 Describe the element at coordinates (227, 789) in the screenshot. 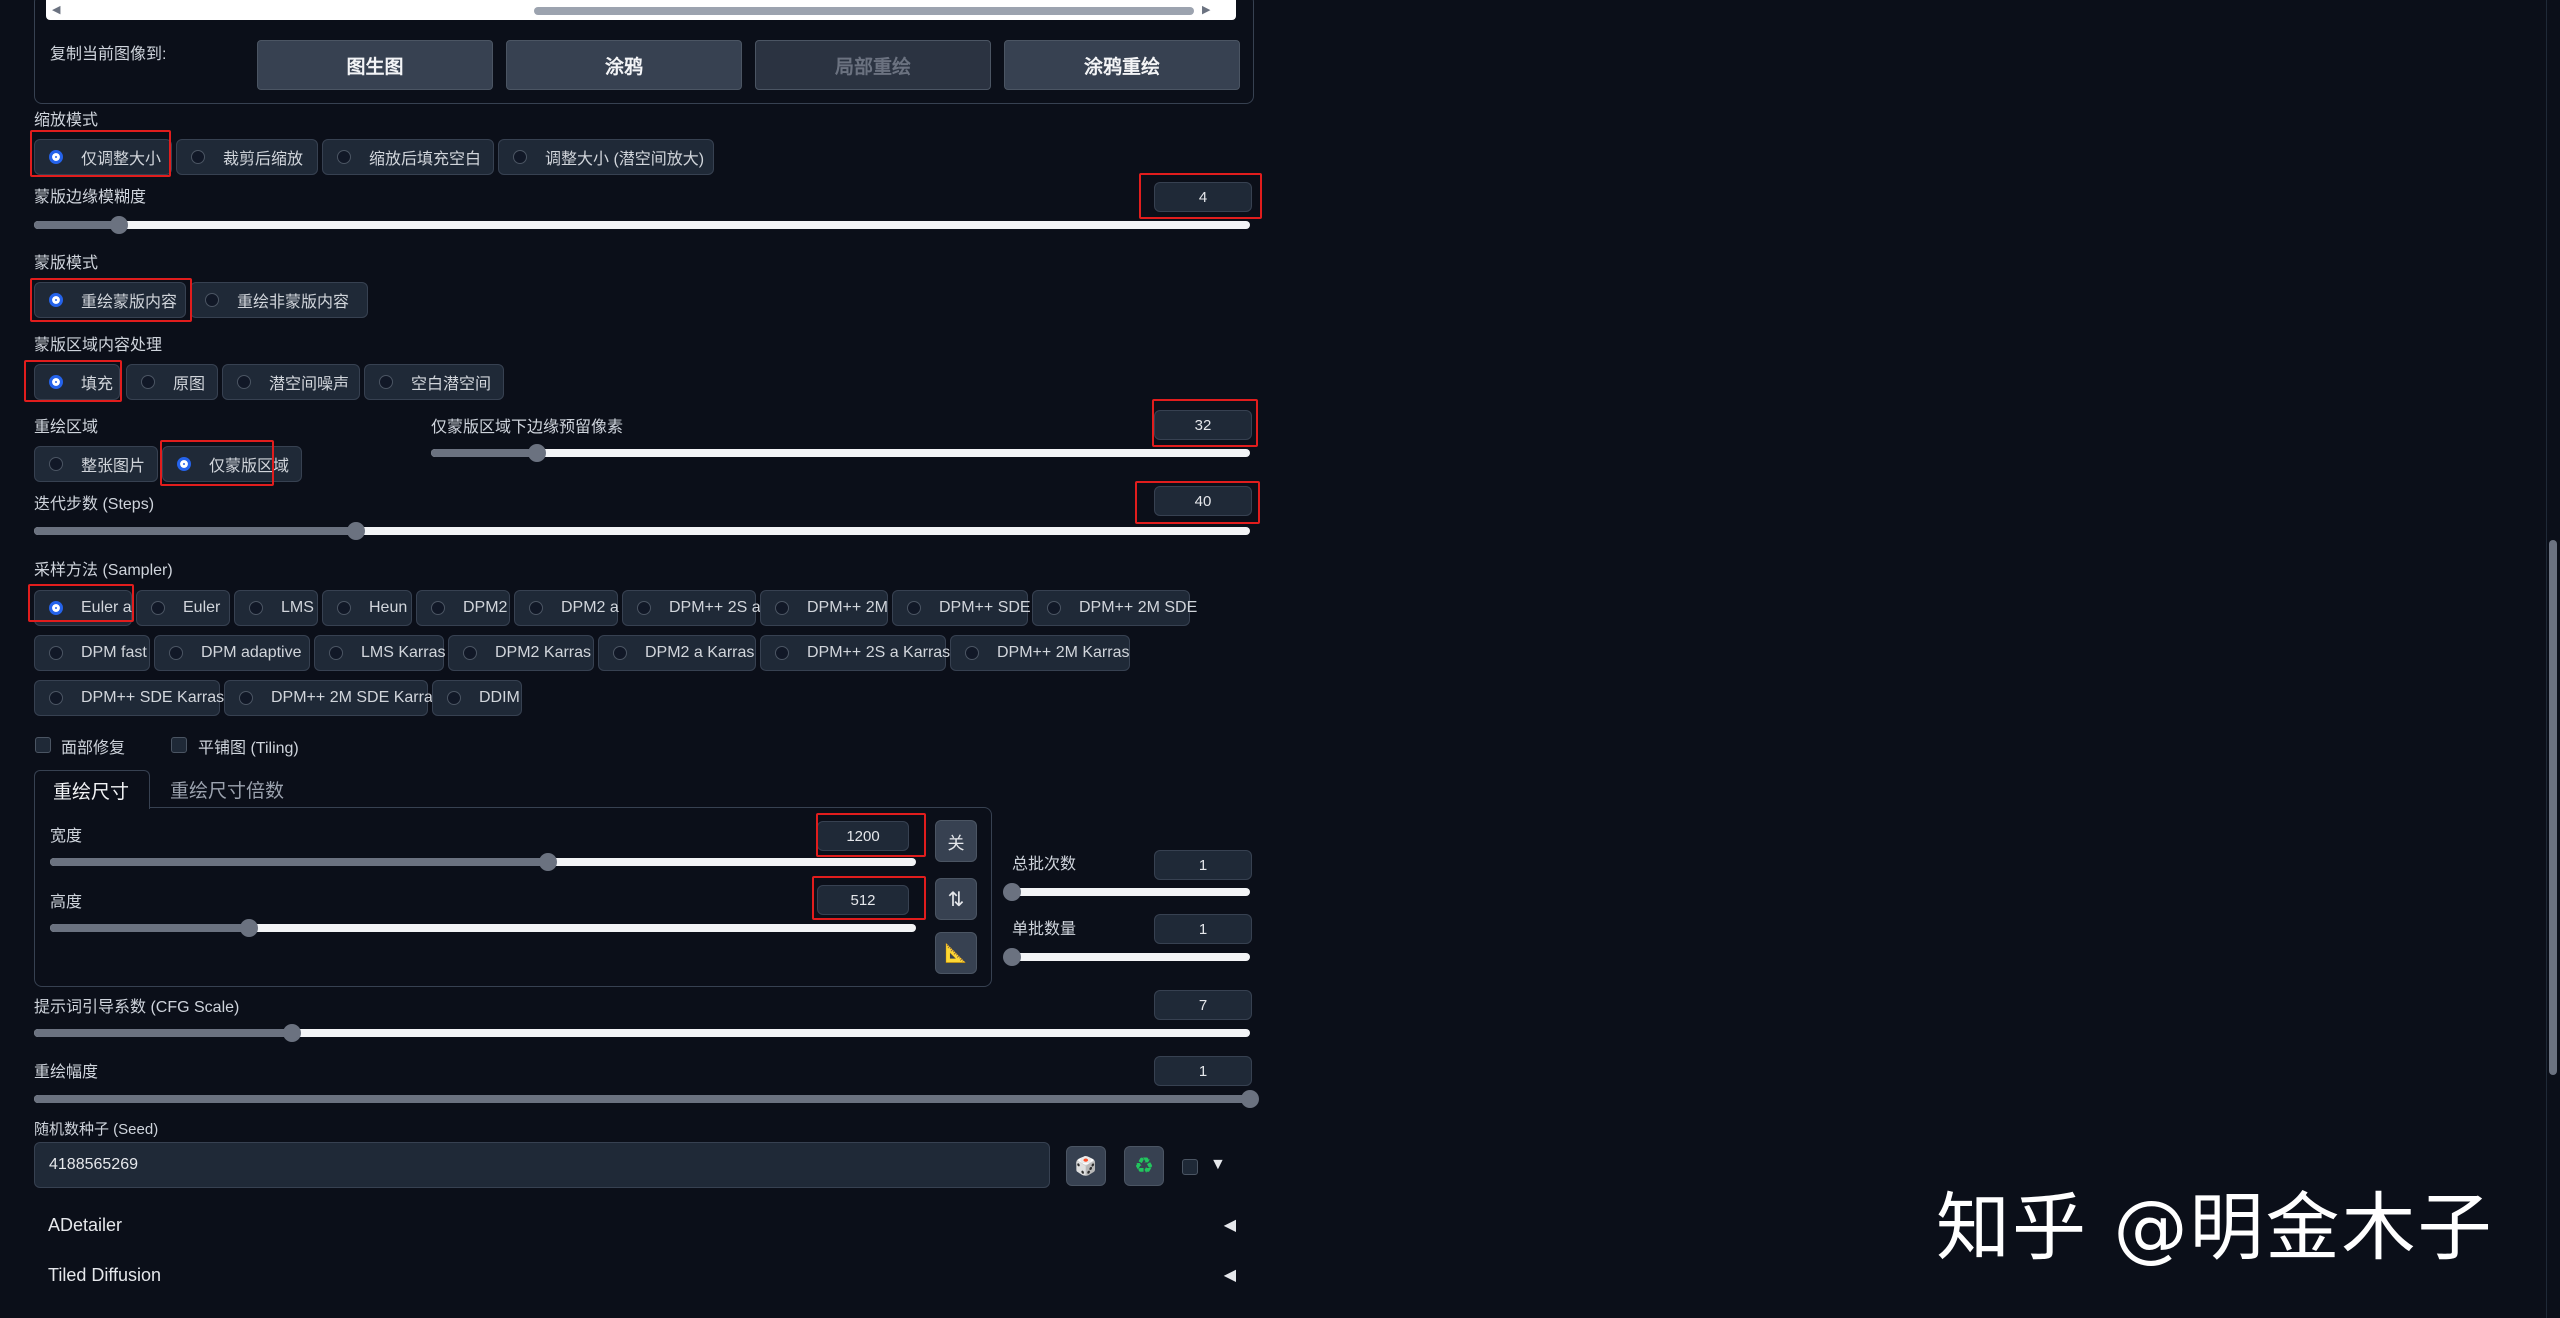

I see `tab-resize-by: 重绘尺寸倍数` at that location.